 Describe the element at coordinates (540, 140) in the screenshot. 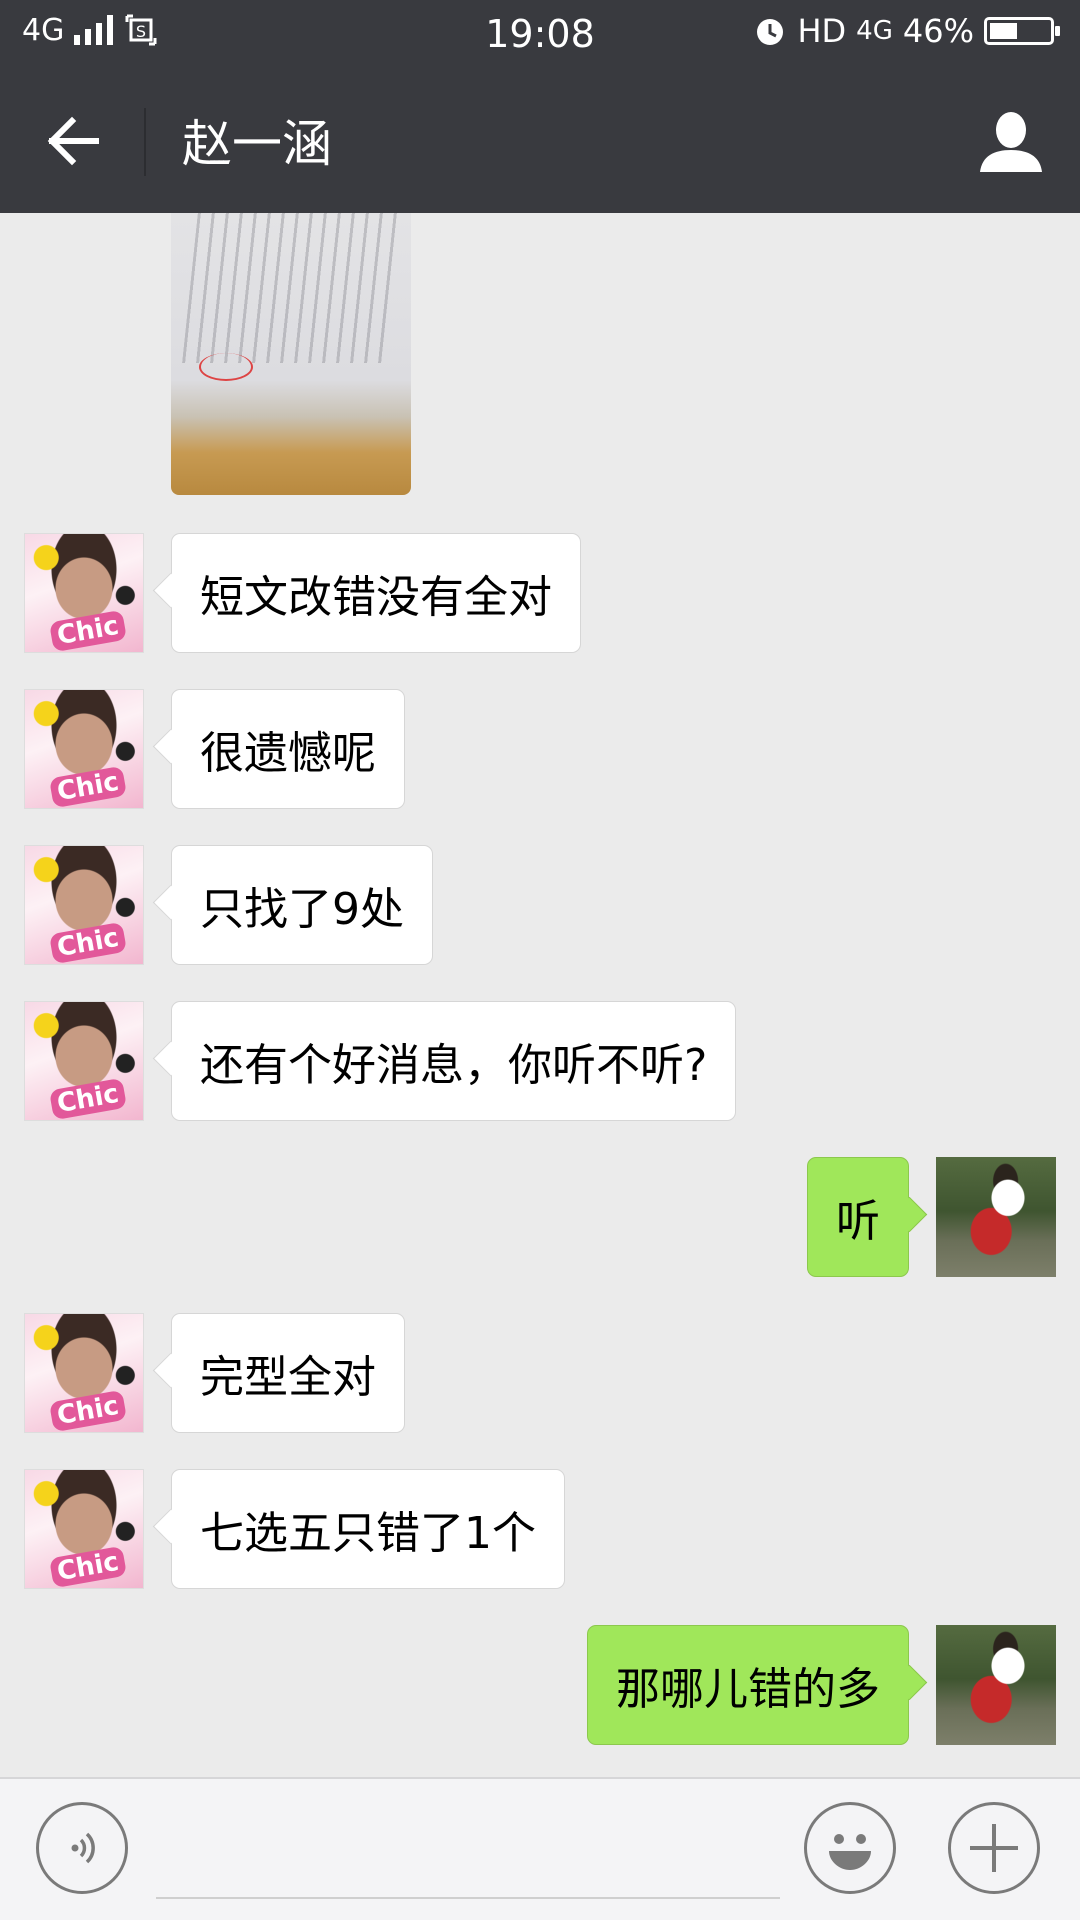

I see `title-bar: 赵一涵` at that location.